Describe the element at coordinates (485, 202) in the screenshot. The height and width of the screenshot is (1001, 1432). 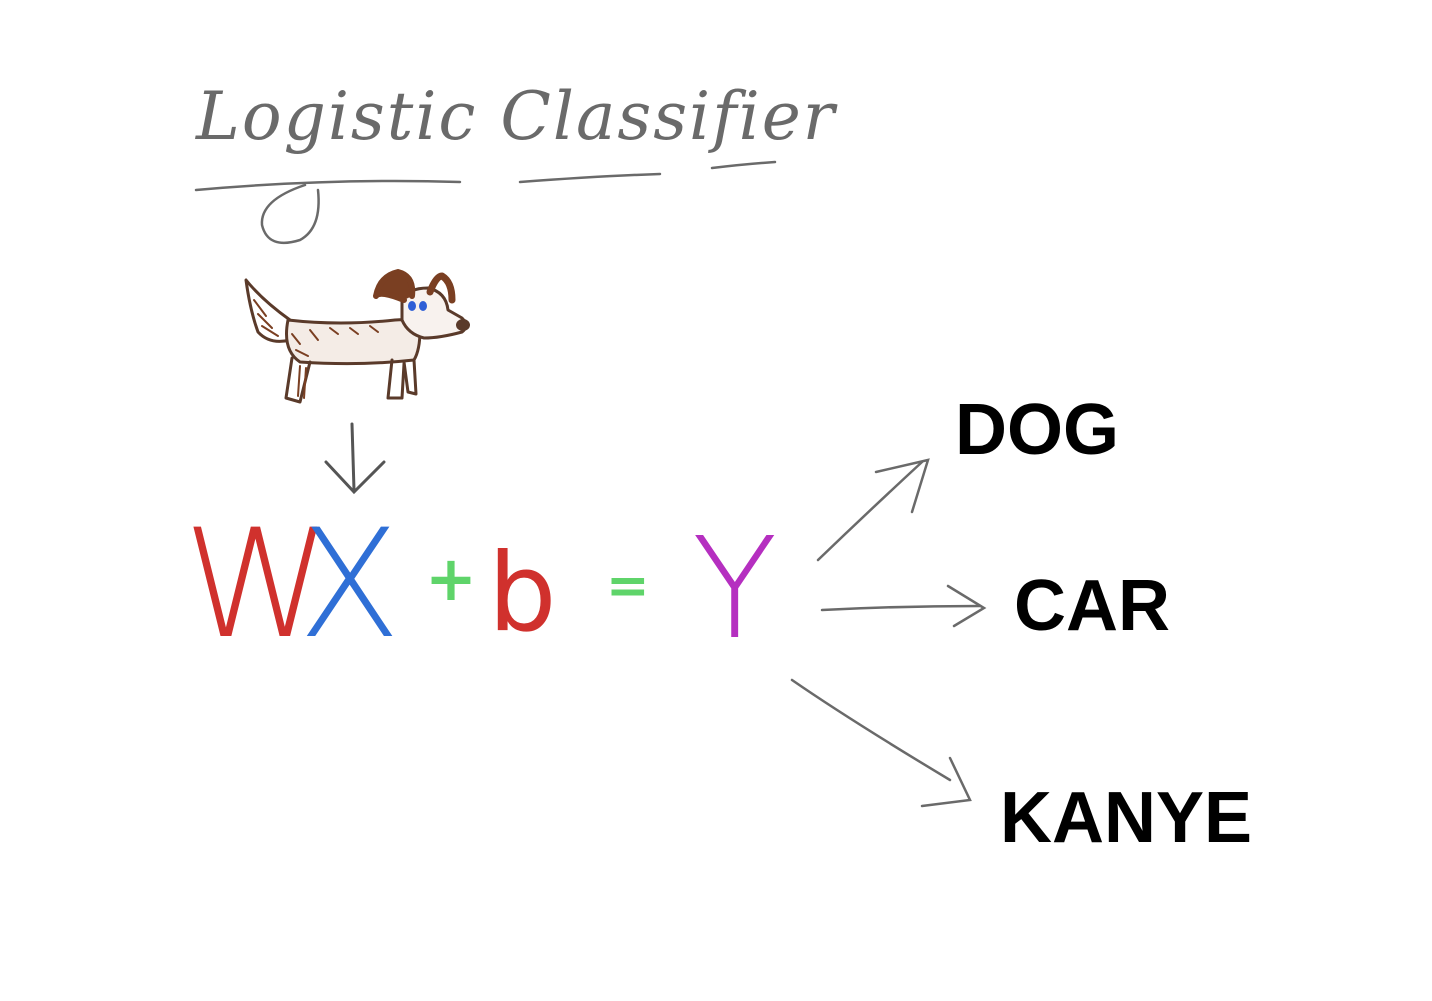
I see `title-underline` at that location.